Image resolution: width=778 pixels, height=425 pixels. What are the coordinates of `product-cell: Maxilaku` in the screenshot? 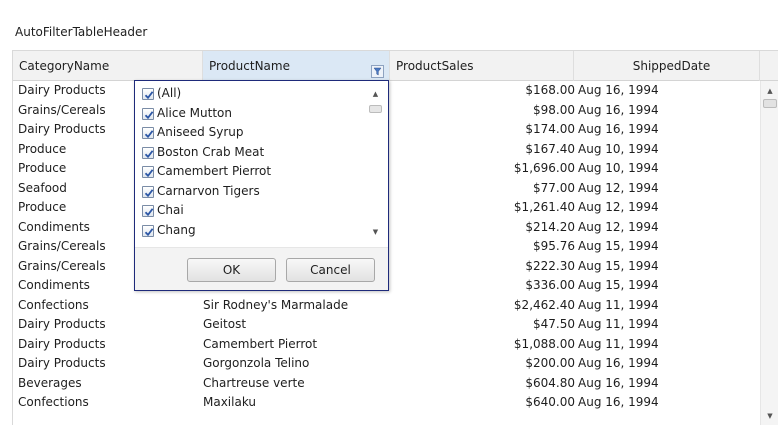 It's located at (230, 402).